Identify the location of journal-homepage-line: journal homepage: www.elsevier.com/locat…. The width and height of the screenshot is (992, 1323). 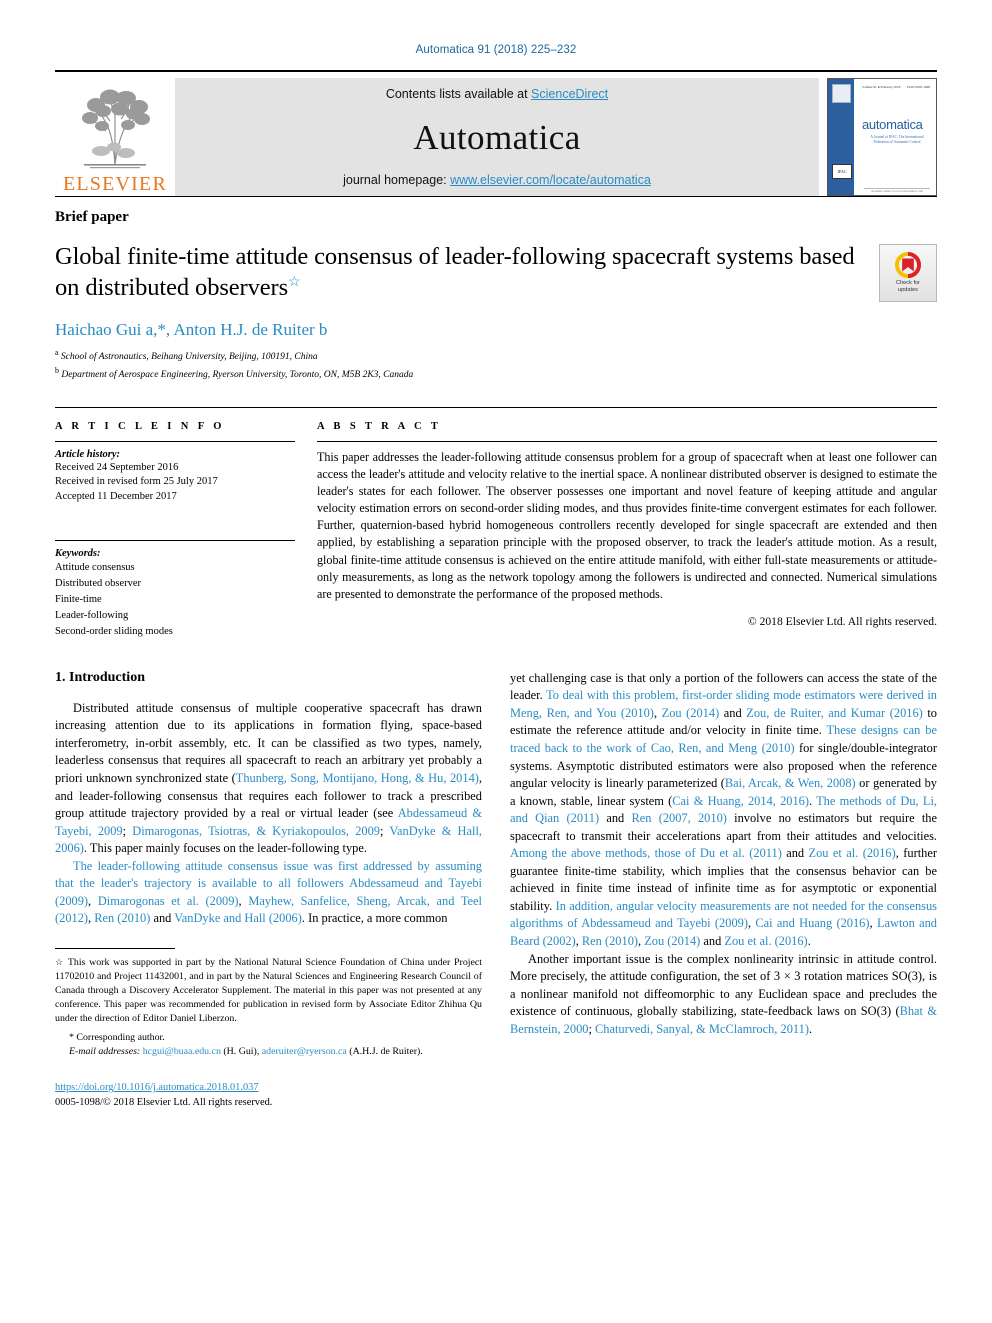
(497, 180).